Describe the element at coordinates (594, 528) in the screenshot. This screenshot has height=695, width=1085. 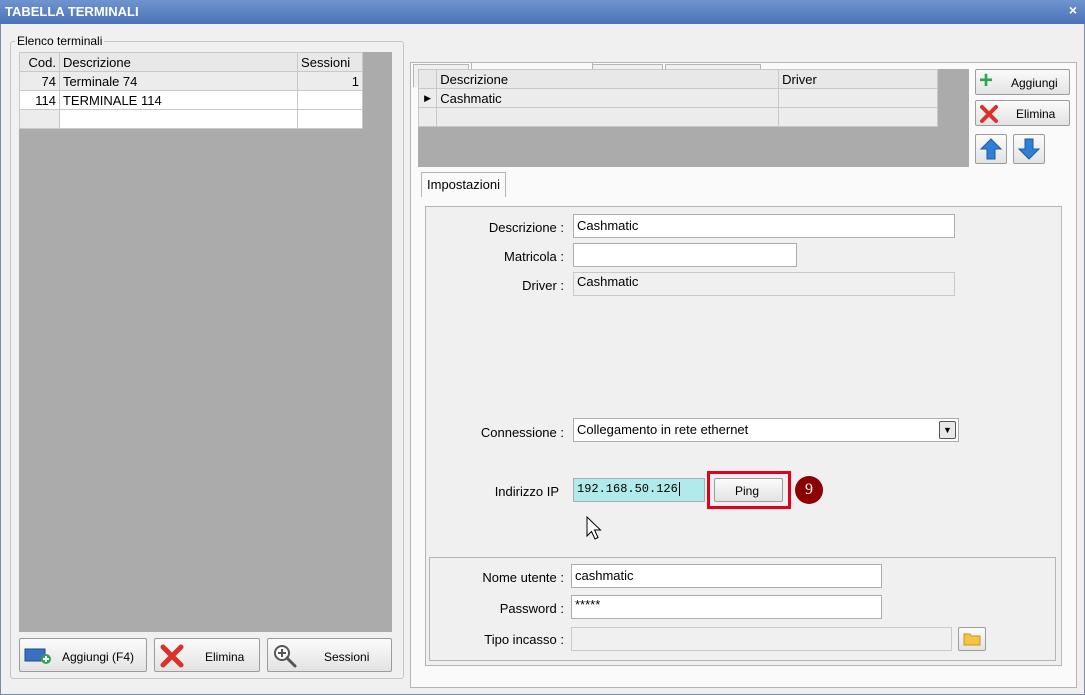
I see `mouse-cursor-icon` at that location.